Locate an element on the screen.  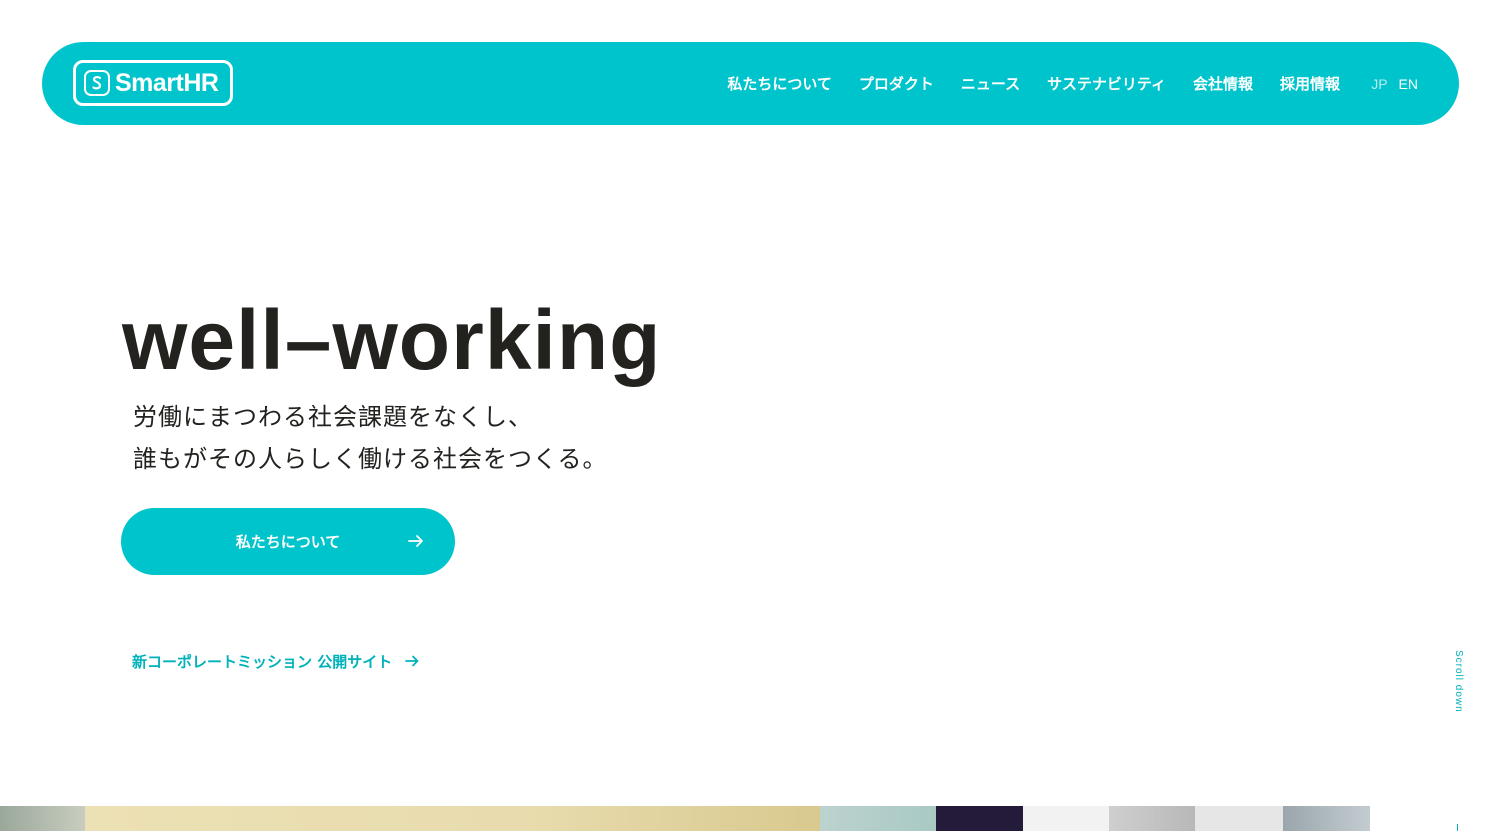
smarthr-logo: SmartHR is located at coordinates (153, 83).